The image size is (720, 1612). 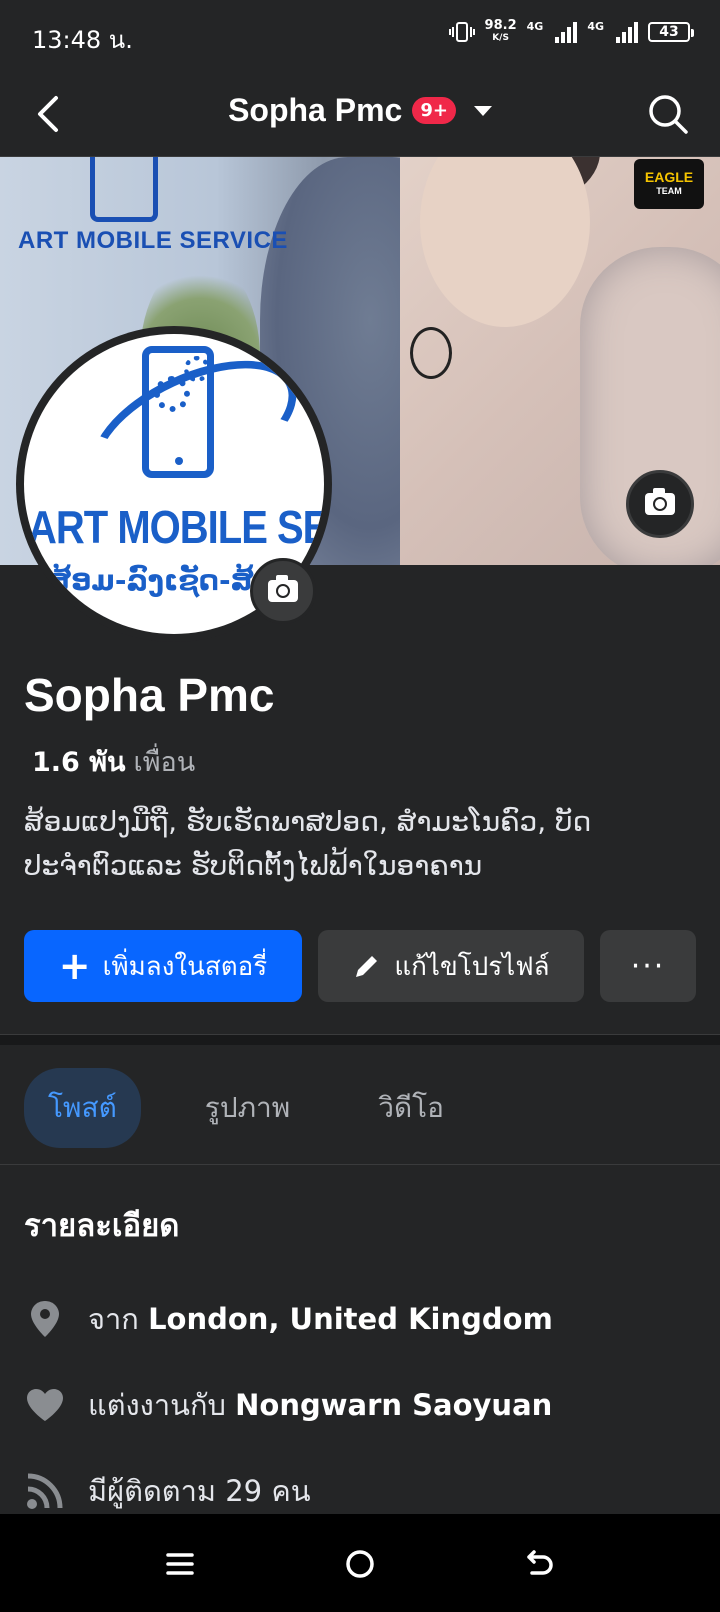 What do you see at coordinates (482, 110) in the screenshot?
I see `chevron-down-icon` at bounding box center [482, 110].